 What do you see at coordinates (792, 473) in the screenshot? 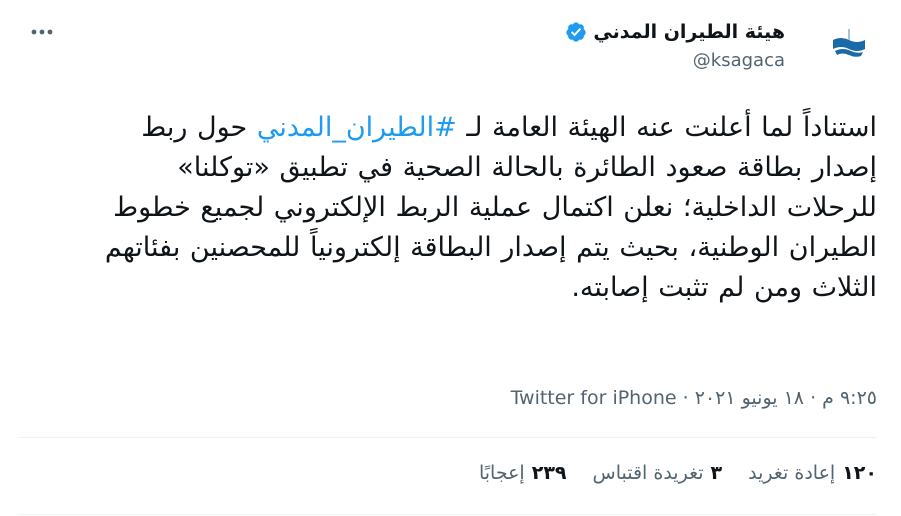
I see `retweets-label: إعادة تغريد` at bounding box center [792, 473].